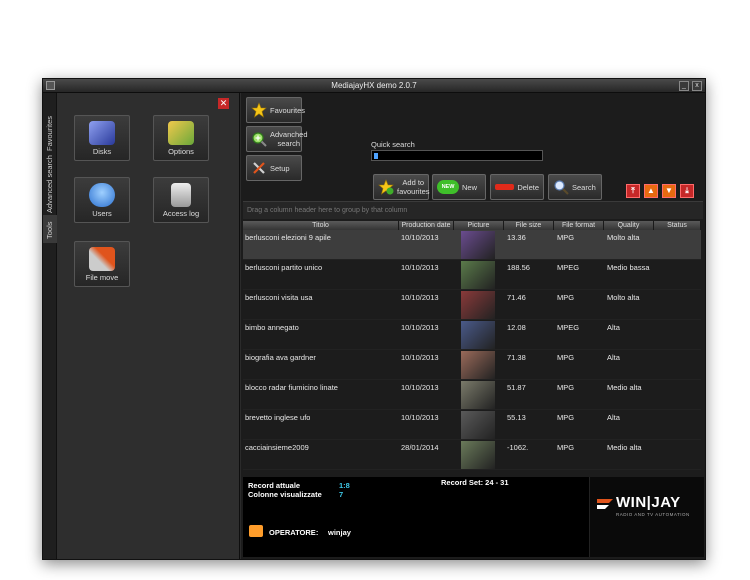 The image size is (750, 580). What do you see at coordinates (277, 139) in the screenshot?
I see `advanced-search-button: Advanched search` at bounding box center [277, 139].